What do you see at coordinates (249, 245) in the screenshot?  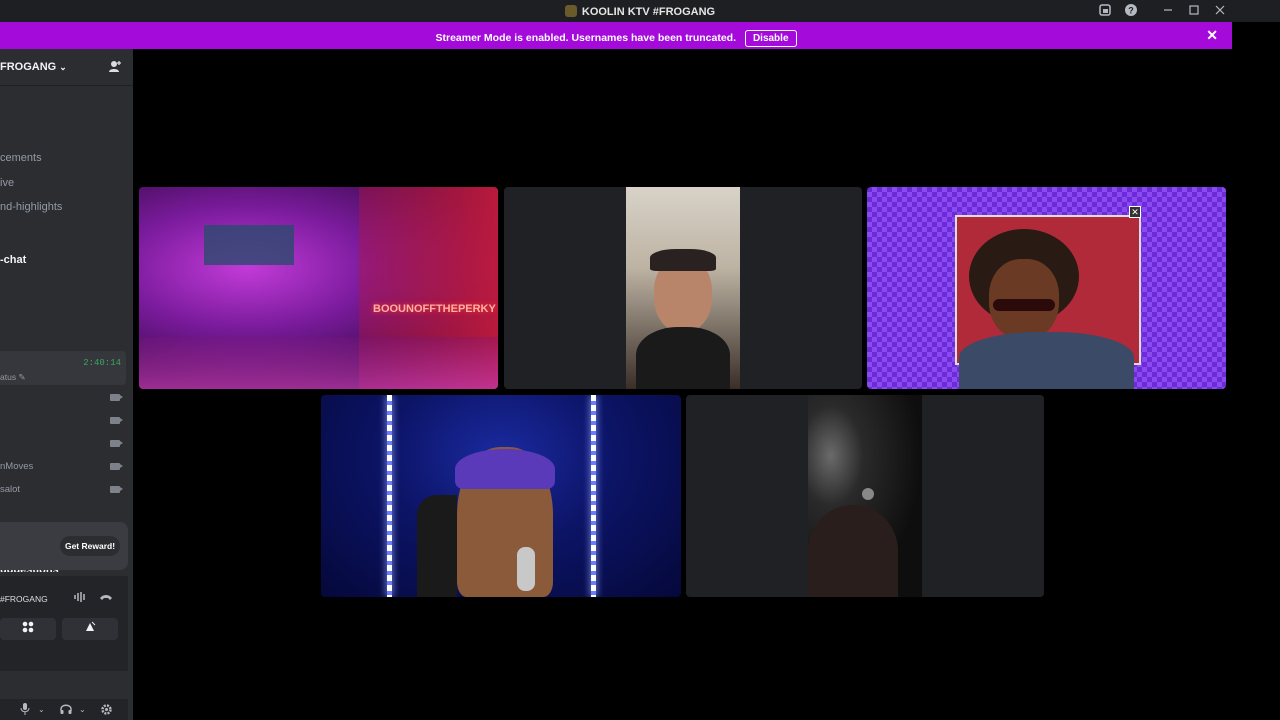 I see `video-monitor` at bounding box center [249, 245].